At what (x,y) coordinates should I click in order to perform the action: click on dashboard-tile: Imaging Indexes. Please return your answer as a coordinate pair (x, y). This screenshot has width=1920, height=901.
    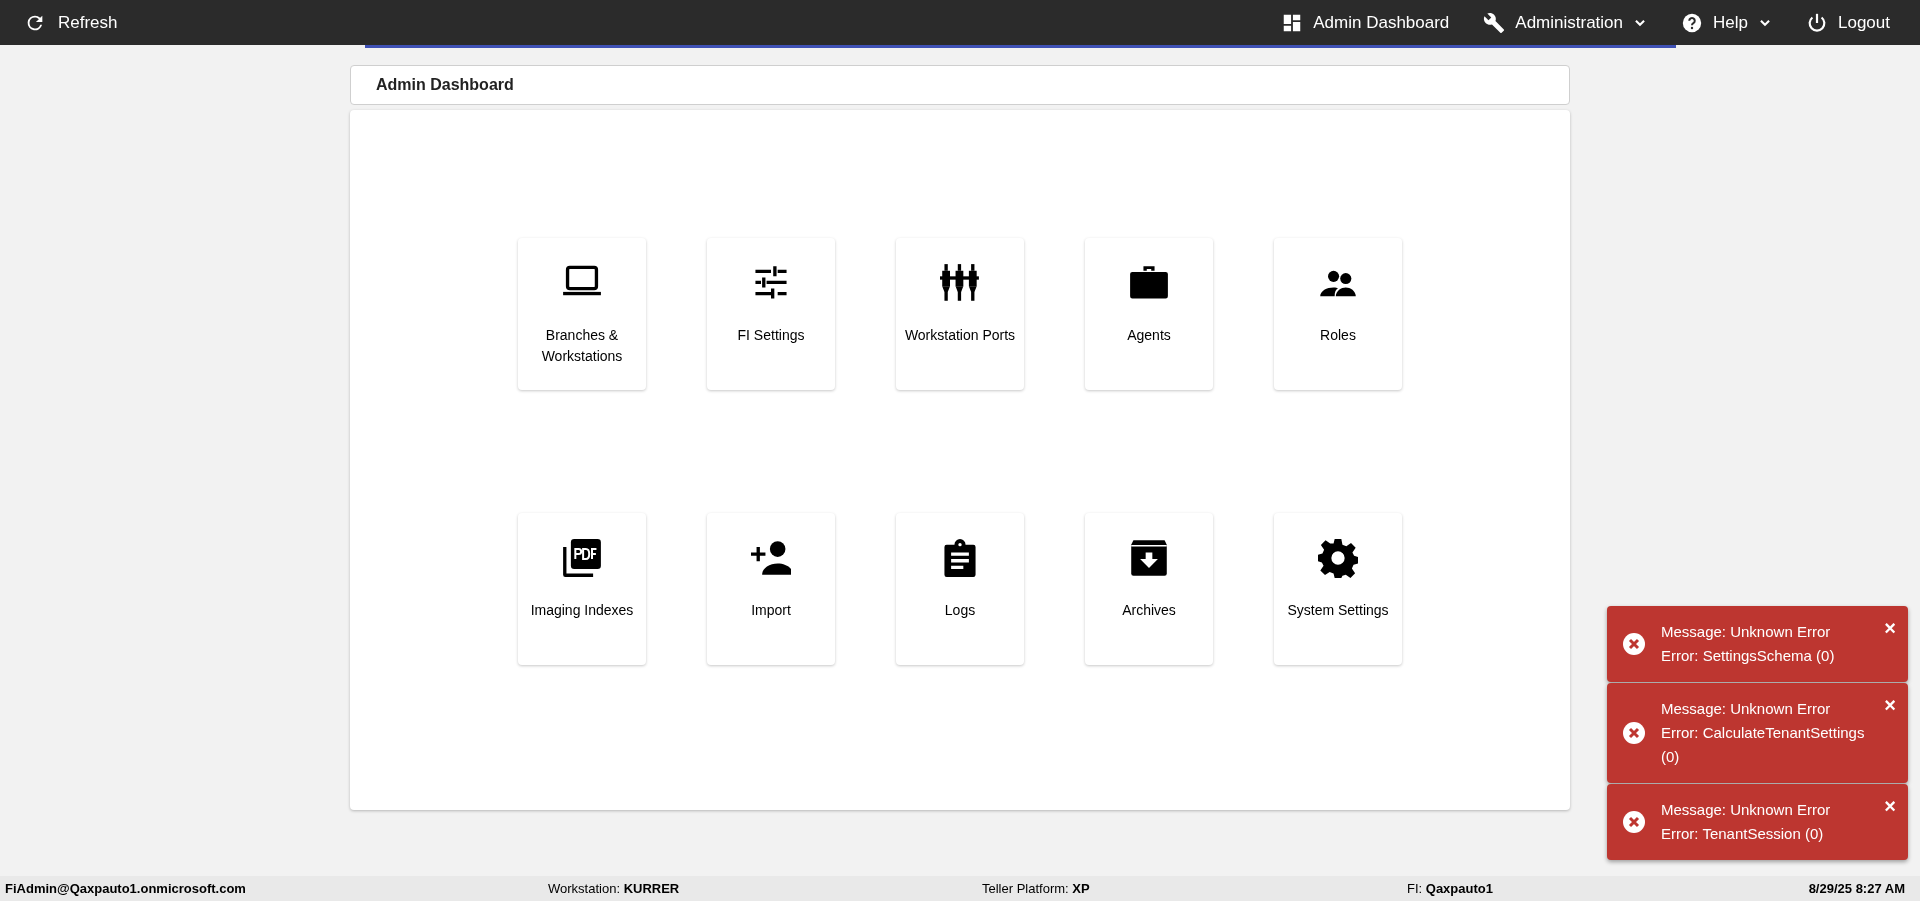
    Looking at the image, I should click on (582, 589).